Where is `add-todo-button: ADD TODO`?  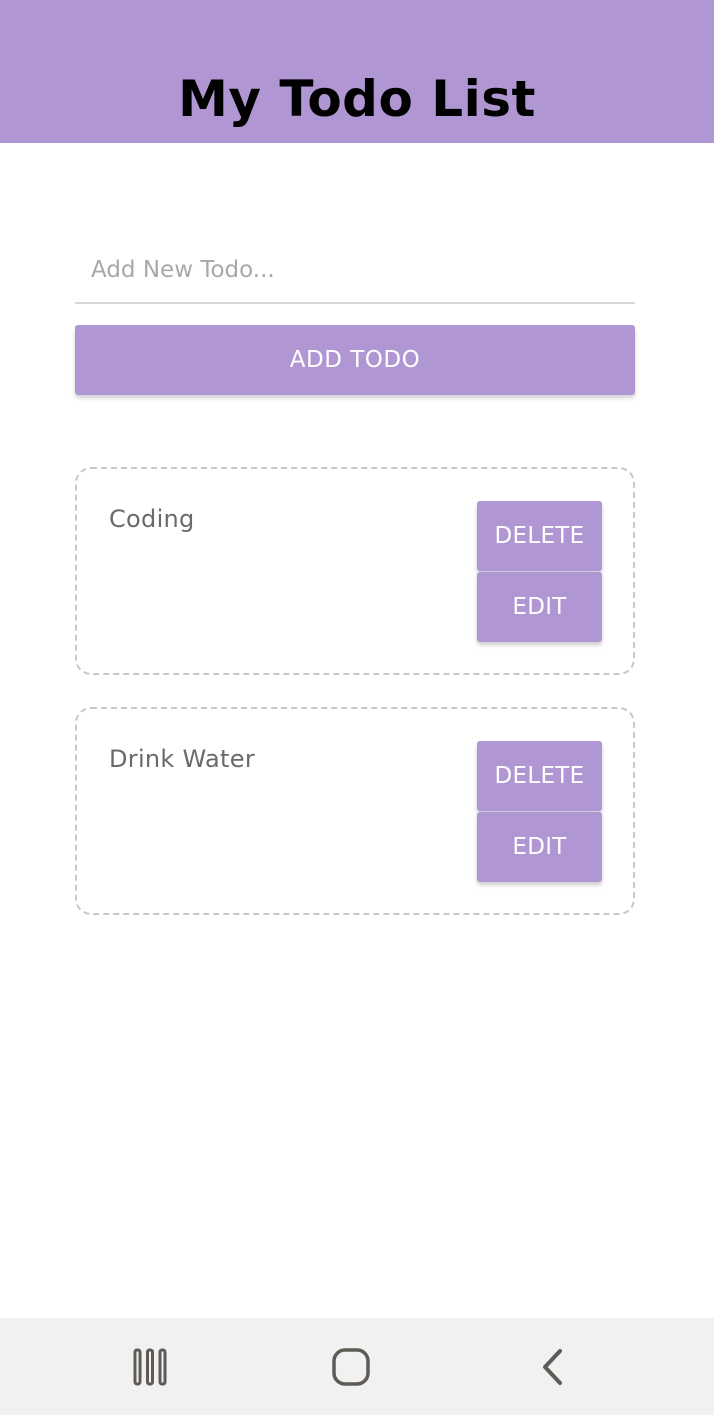 add-todo-button: ADD TODO is located at coordinates (355, 360).